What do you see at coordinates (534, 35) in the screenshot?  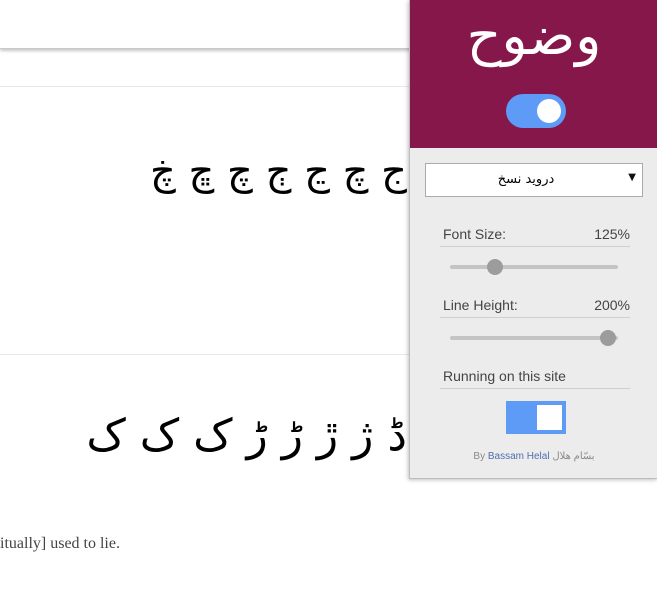 I see `popup-title: وضوح` at bounding box center [534, 35].